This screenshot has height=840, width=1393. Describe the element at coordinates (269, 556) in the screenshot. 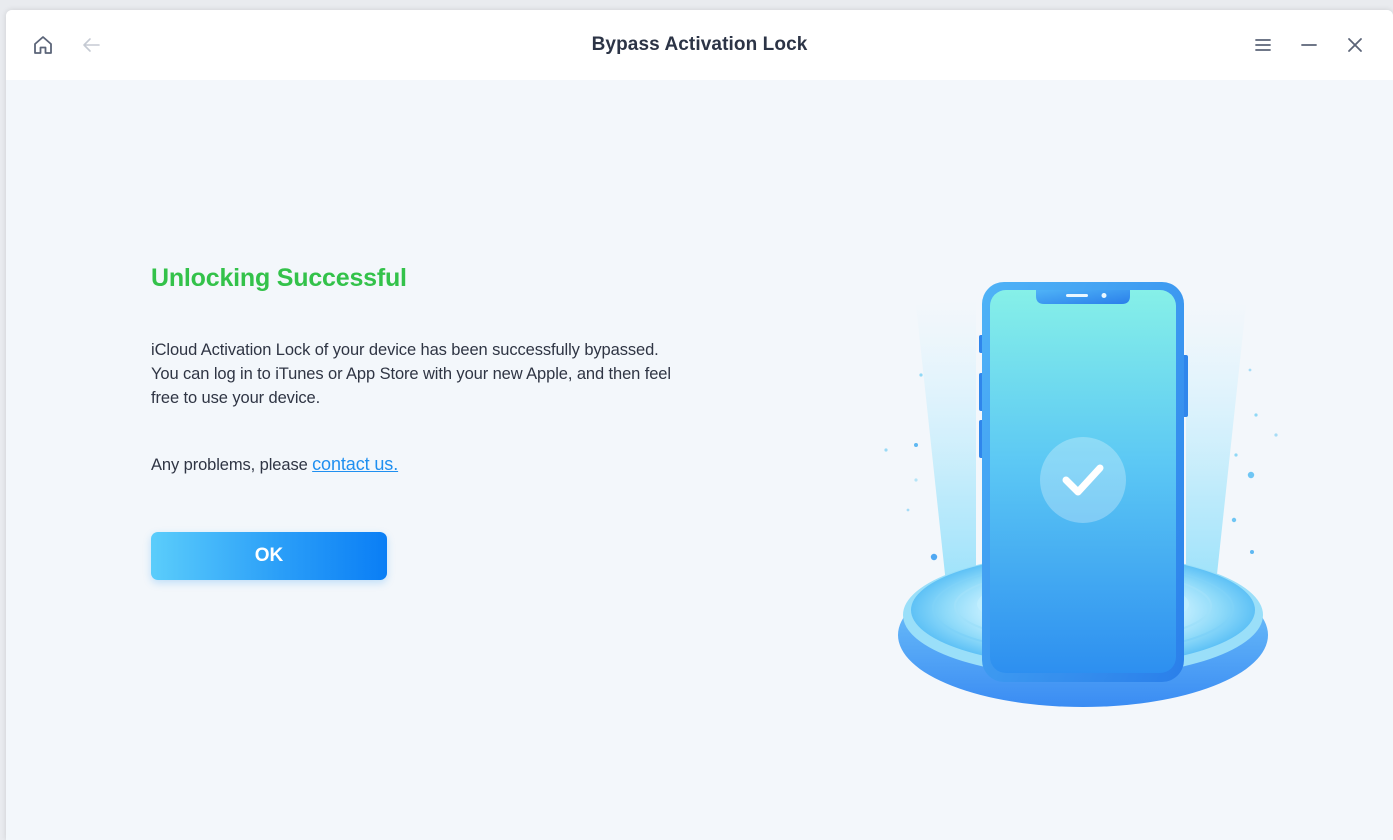

I see `ok-button: OK` at that location.